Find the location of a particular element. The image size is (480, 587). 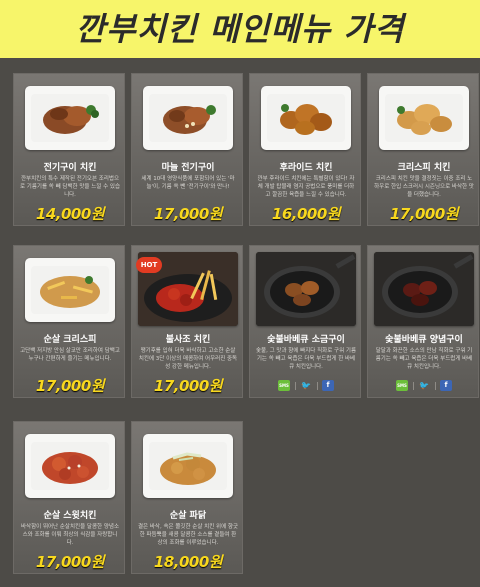

menu-name: 숯불바베큐 소금구이 is located at coordinates (306, 340).